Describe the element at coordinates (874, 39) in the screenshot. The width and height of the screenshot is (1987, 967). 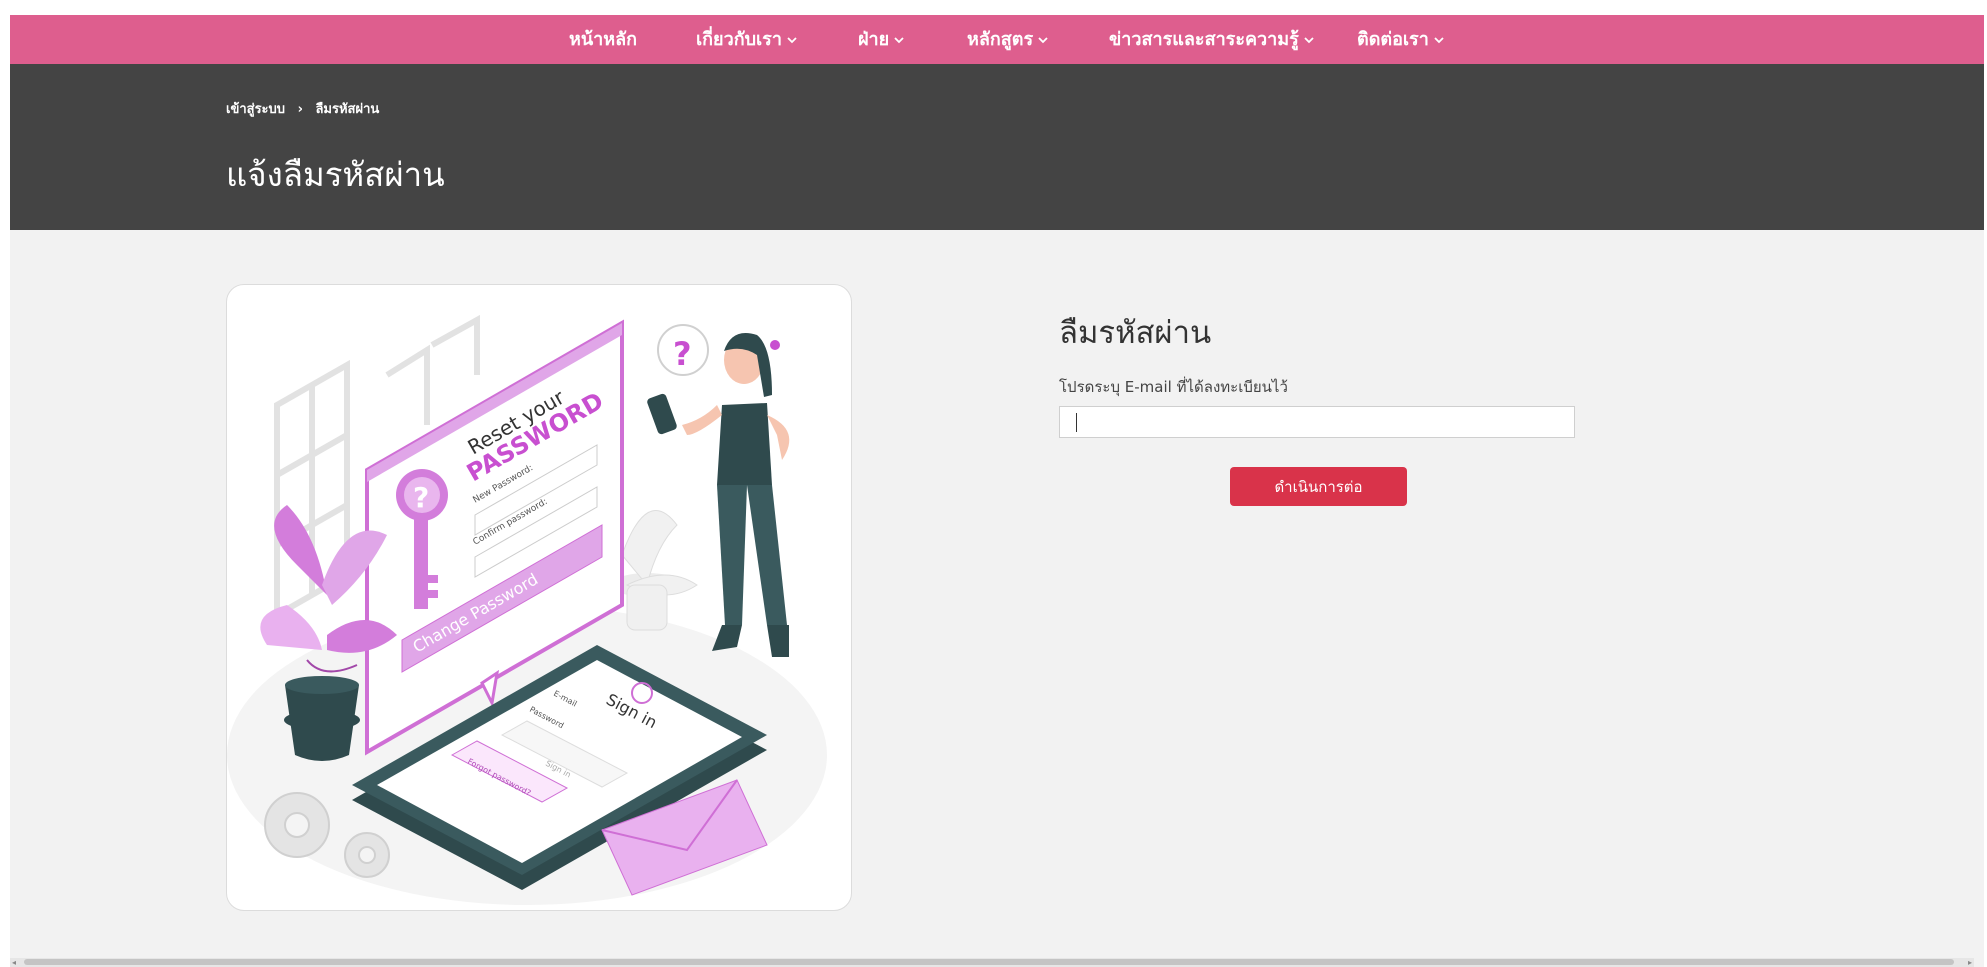
I see `nav-item-label: ฝ่าย` at that location.